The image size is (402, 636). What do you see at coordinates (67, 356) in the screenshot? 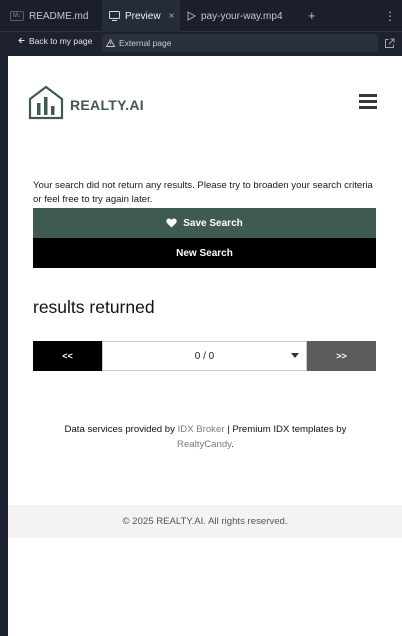
I see `prev-page-button: <<` at bounding box center [67, 356].